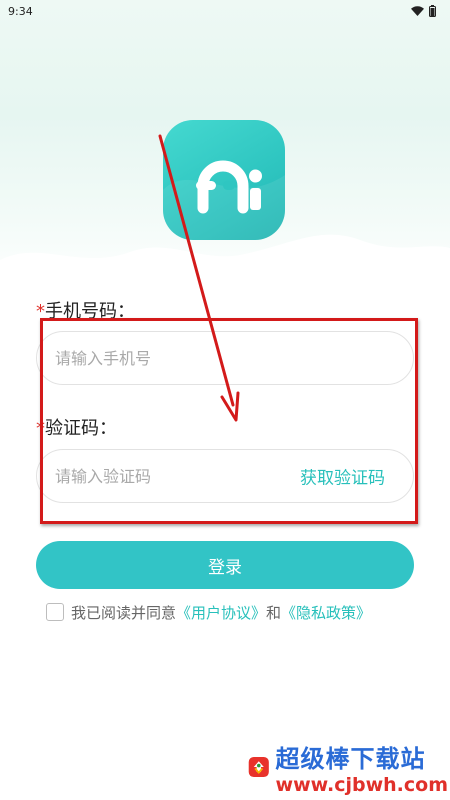  I want to click on status-icons, so click(423, 11).